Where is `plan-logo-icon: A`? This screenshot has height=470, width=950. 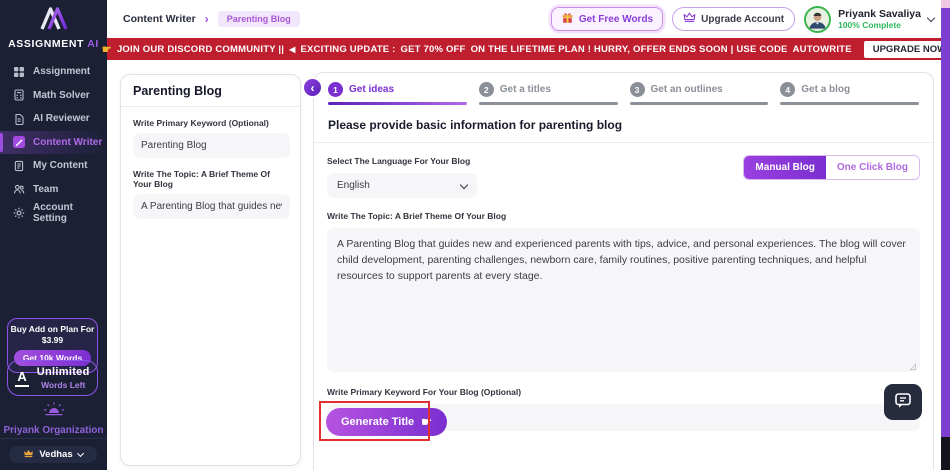 plan-logo-icon: A is located at coordinates (22, 378).